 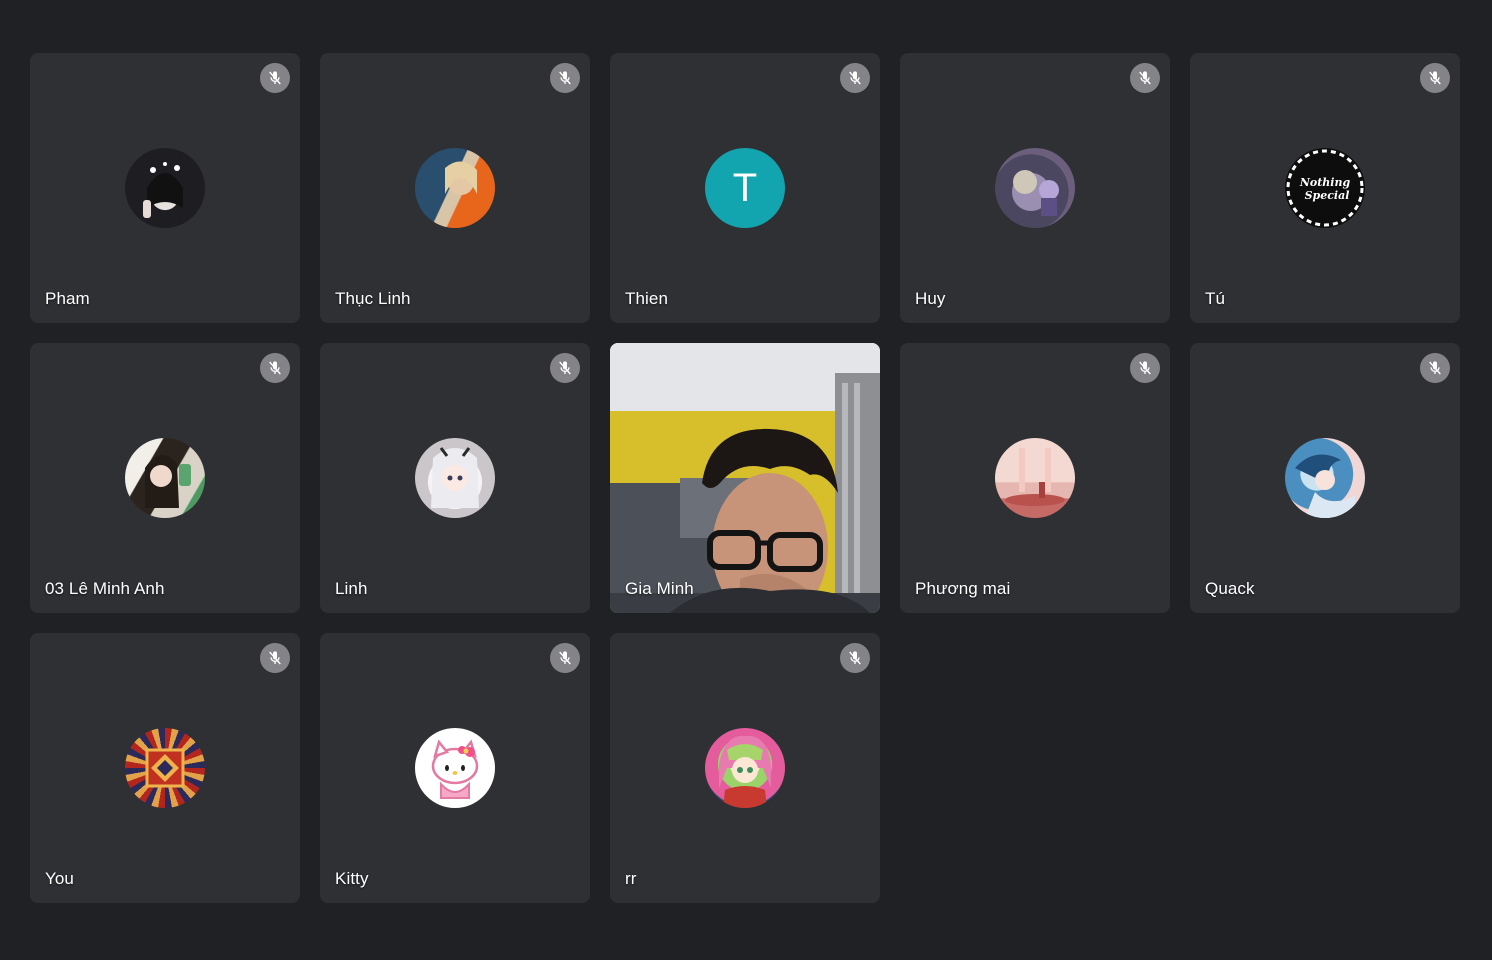 What do you see at coordinates (1215, 298) in the screenshot?
I see `participant-name: Tú` at bounding box center [1215, 298].